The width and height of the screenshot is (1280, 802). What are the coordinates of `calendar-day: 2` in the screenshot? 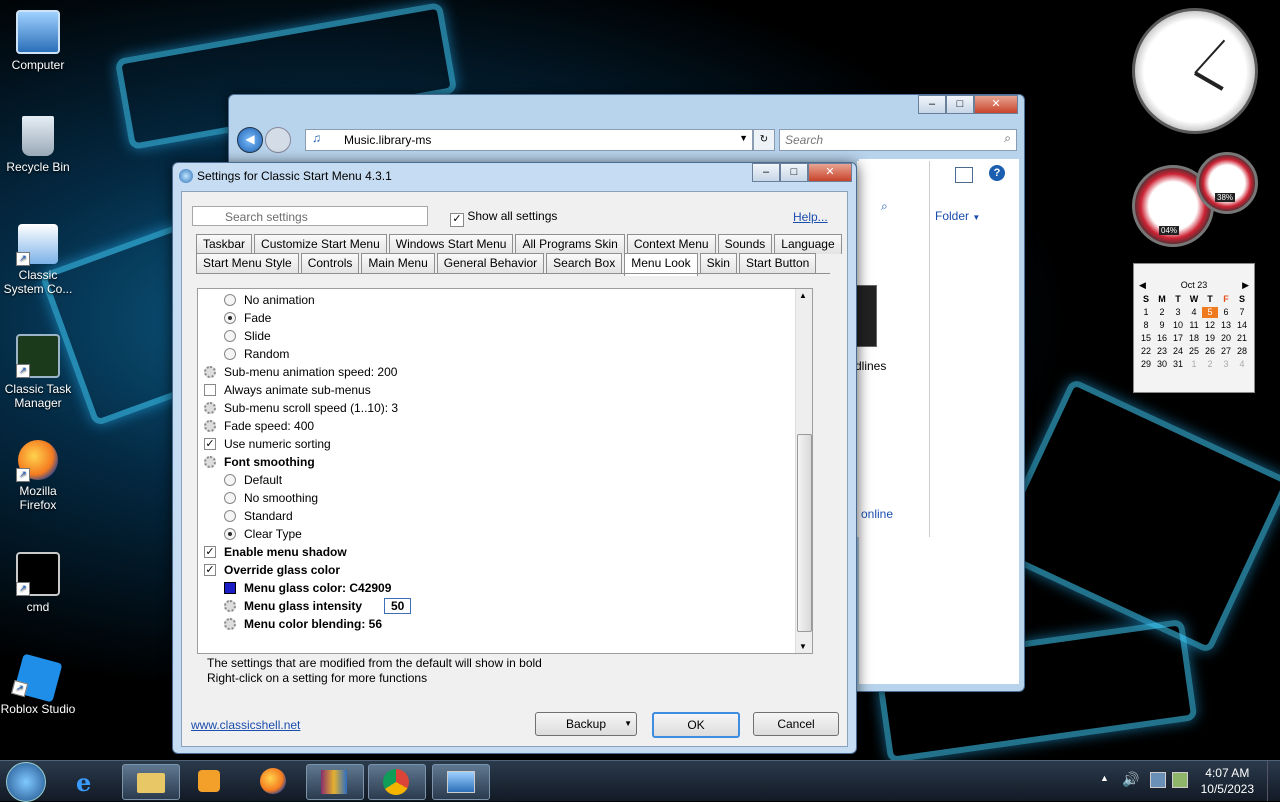 It's located at (1162, 312).